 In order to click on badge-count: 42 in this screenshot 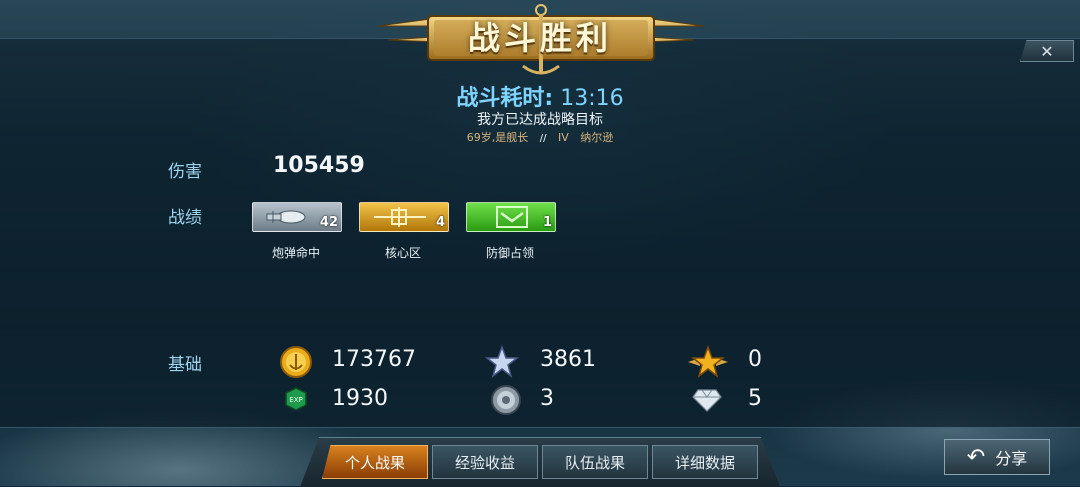, I will do `click(328, 222)`.